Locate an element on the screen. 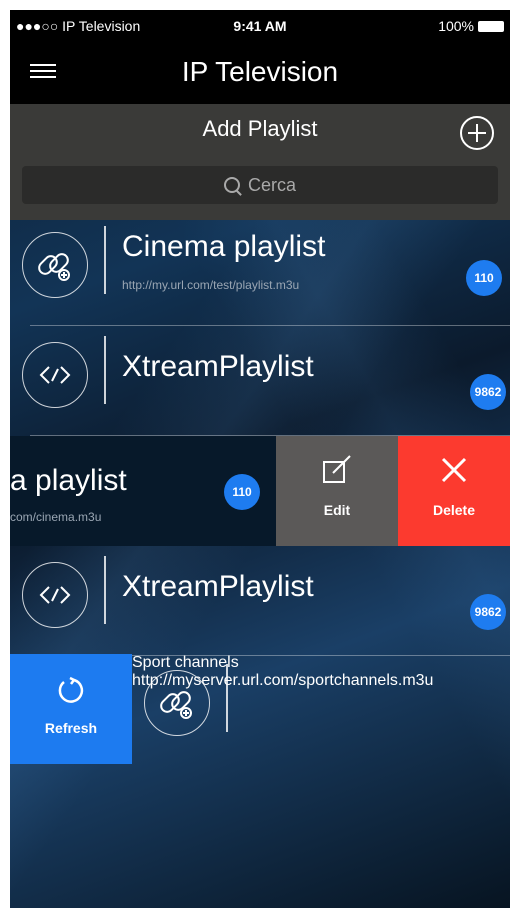 Image resolution: width=510 pixels, height=908 pixels. nav-bar: IP Television is located at coordinates (260, 74).